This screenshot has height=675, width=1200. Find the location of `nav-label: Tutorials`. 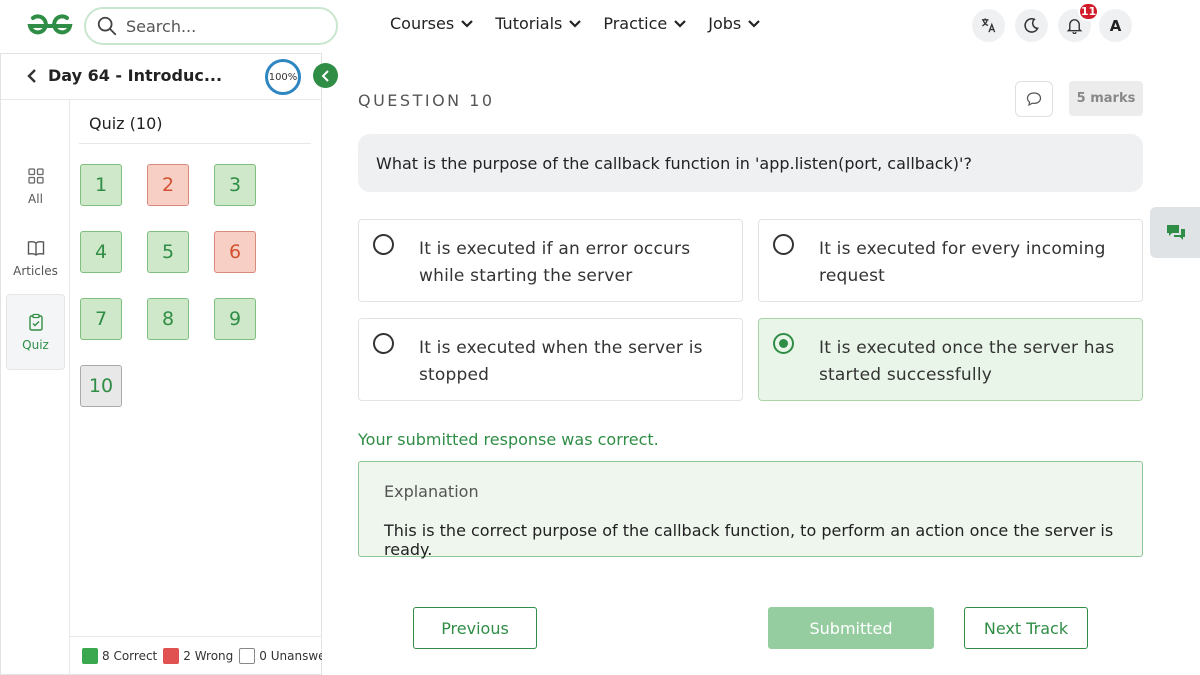

nav-label: Tutorials is located at coordinates (529, 23).